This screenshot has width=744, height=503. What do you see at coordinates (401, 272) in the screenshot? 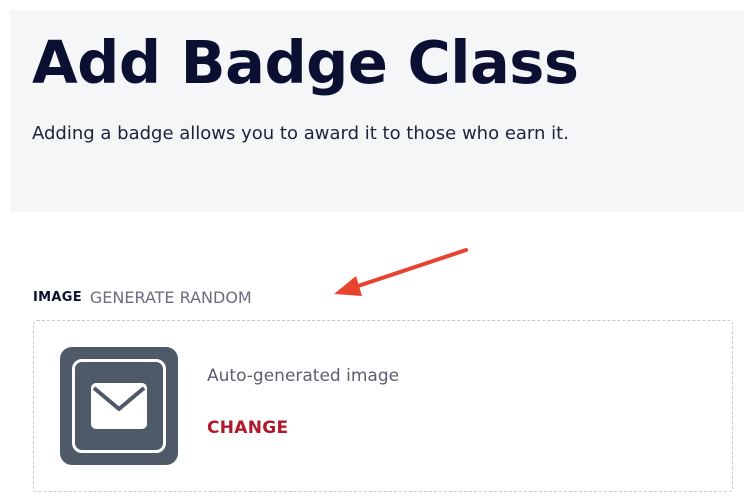
I see `arrow-icon` at bounding box center [401, 272].